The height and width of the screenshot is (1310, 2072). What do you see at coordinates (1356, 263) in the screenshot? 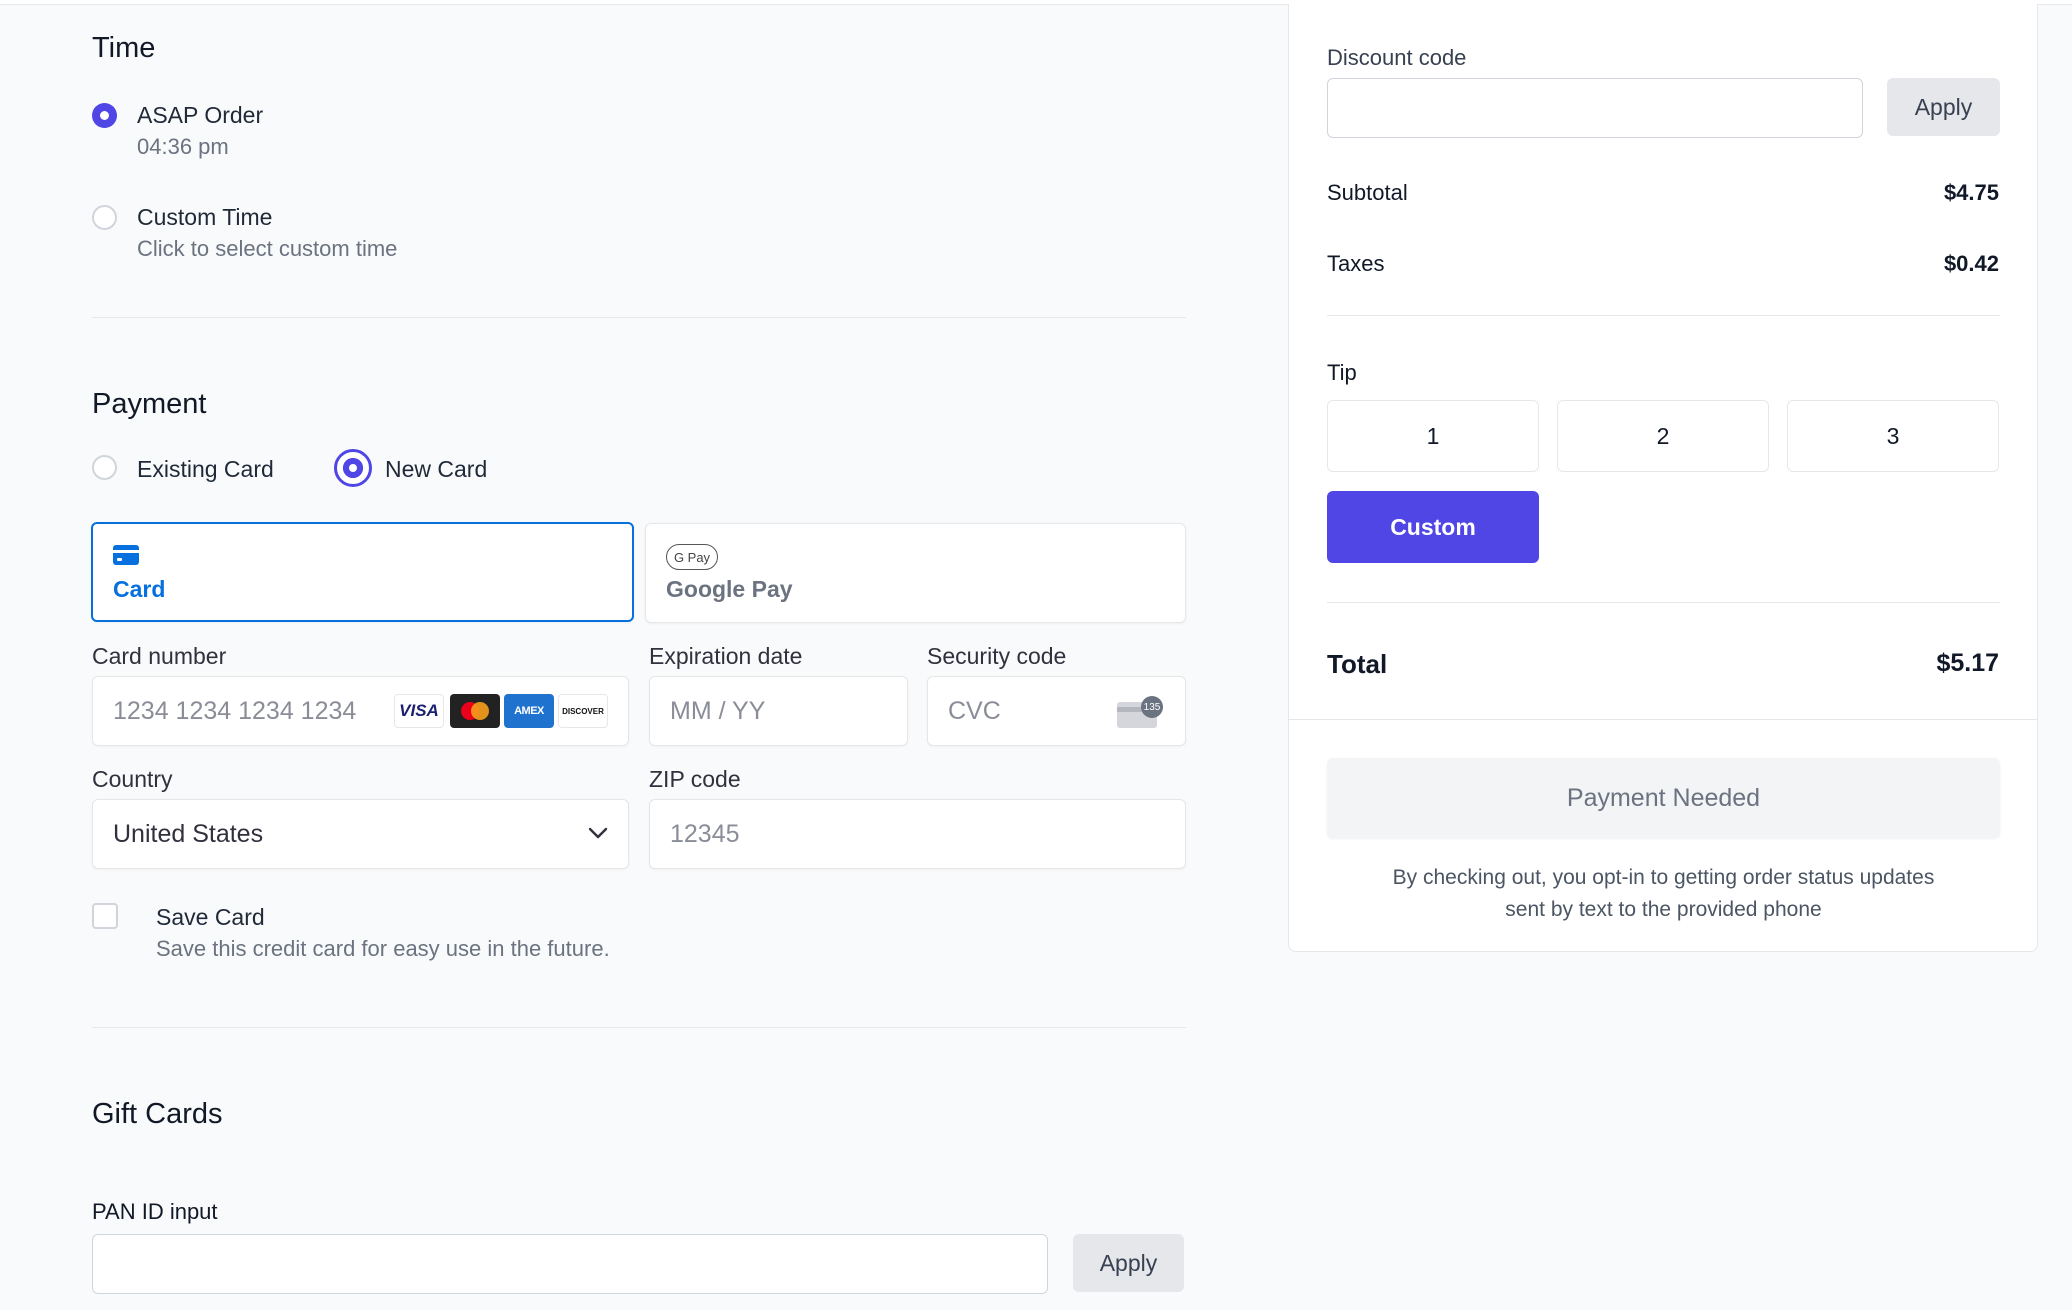
I see `taxes-label: Taxes` at bounding box center [1356, 263].